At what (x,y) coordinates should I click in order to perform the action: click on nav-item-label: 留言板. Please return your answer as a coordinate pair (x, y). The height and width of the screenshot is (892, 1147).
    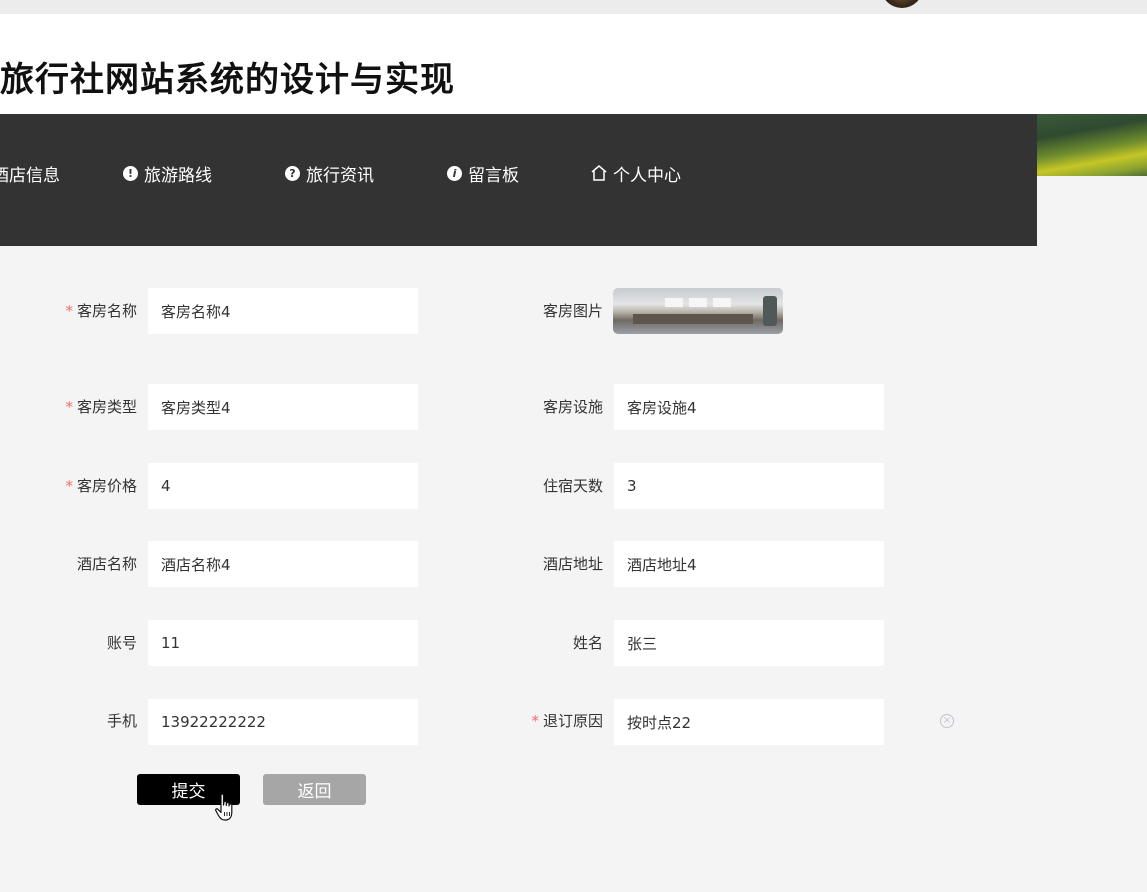
    Looking at the image, I should click on (493, 175).